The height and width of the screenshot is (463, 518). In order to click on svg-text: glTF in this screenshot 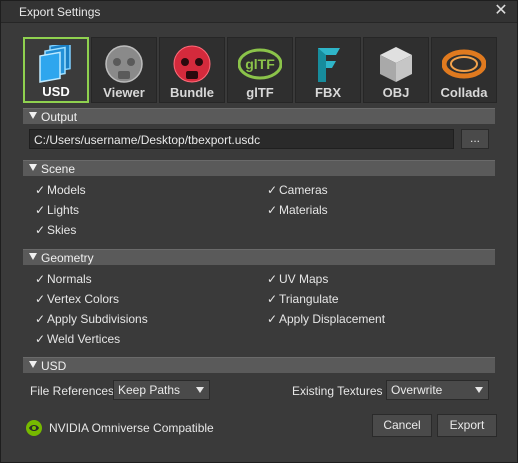, I will do `click(260, 64)`.